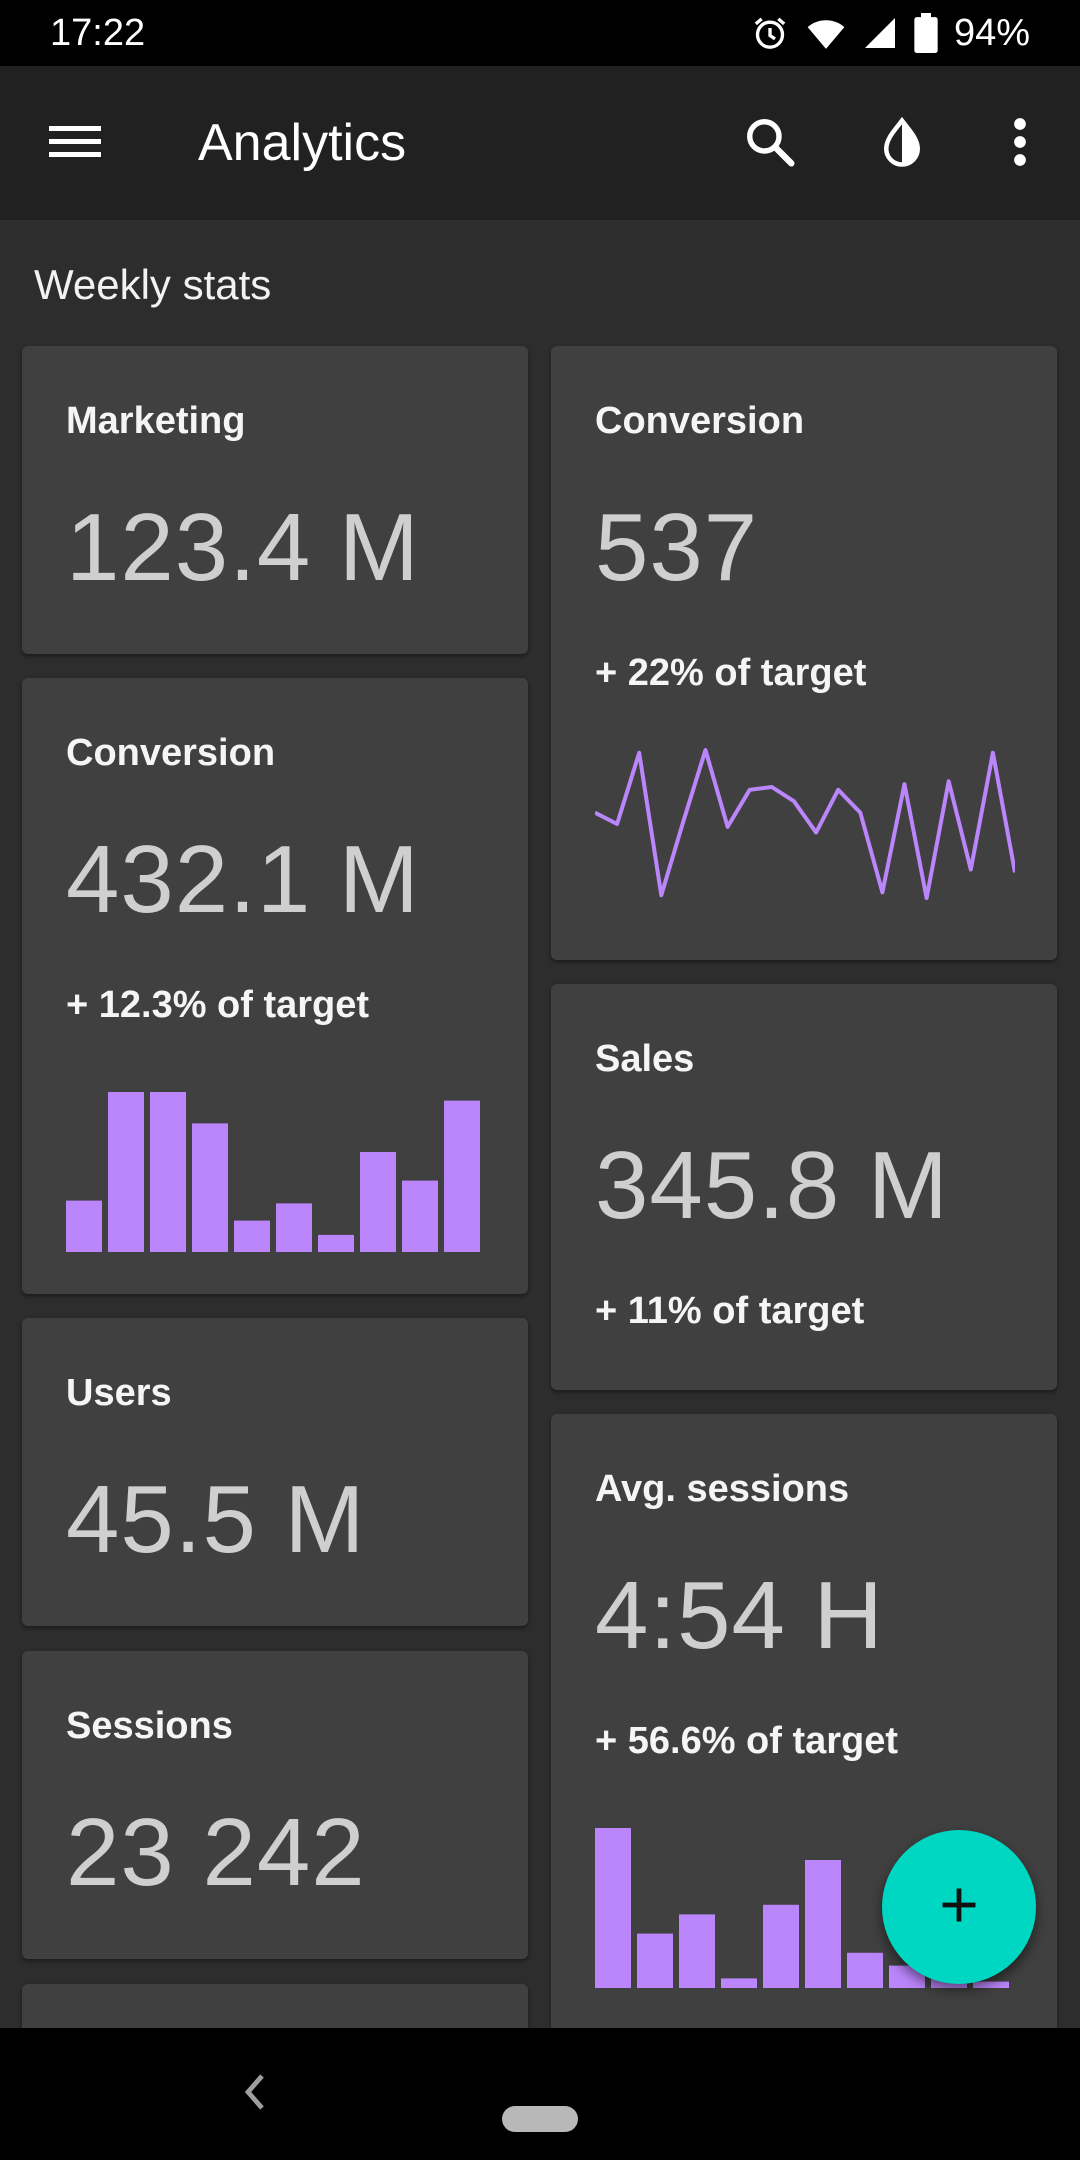 The width and height of the screenshot is (1080, 2160). What do you see at coordinates (153, 284) in the screenshot?
I see `section-title: Weekly stats` at bounding box center [153, 284].